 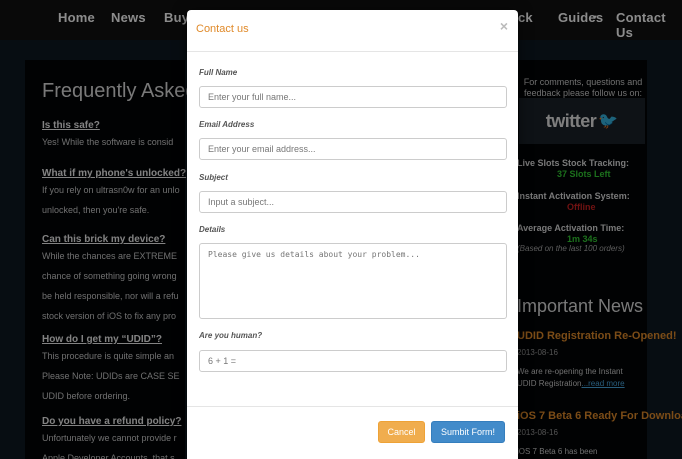 I want to click on cancel-button: Cancel, so click(x=401, y=432).